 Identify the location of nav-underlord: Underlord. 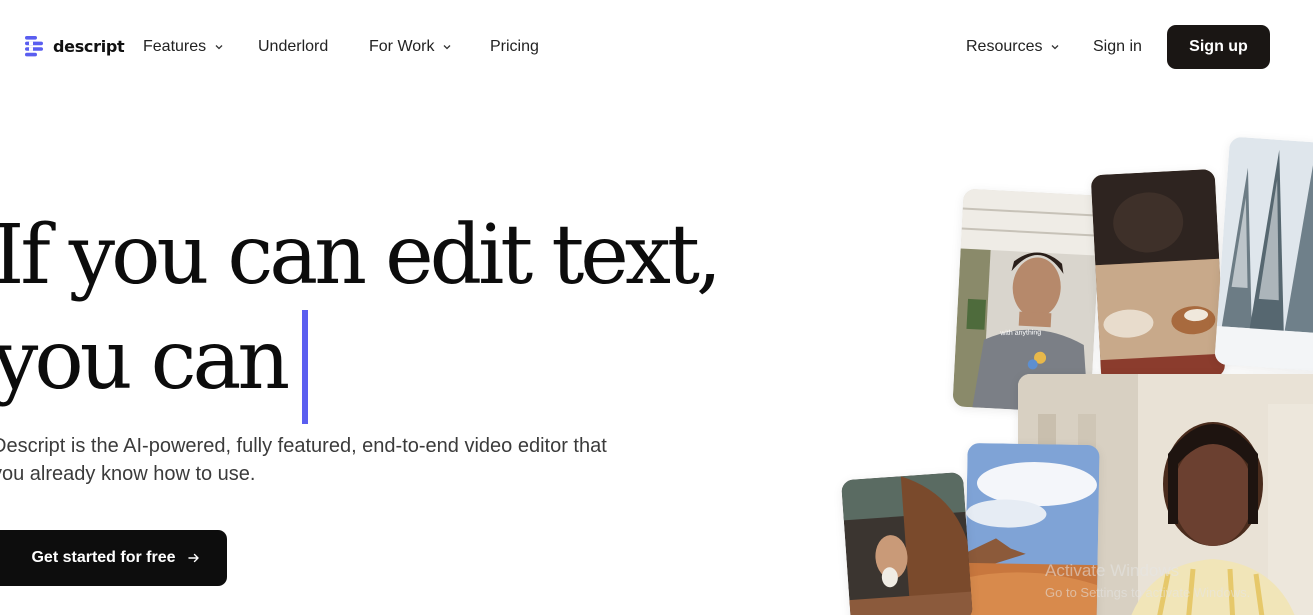
(293, 47).